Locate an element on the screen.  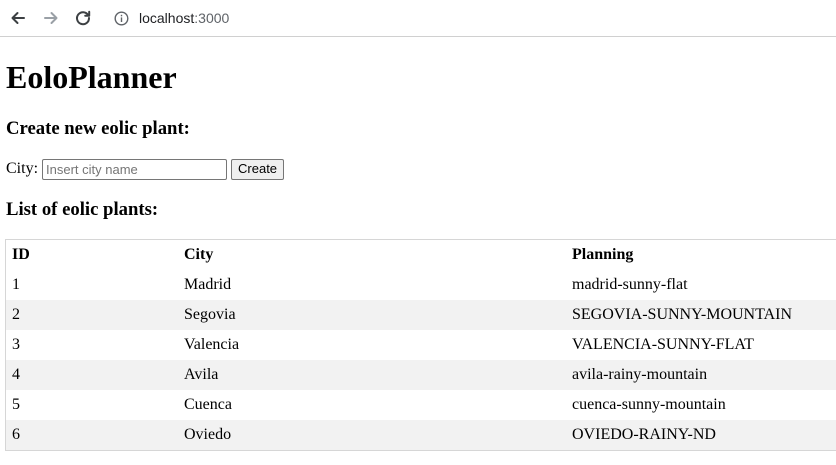
url-port: :3000 is located at coordinates (212, 18).